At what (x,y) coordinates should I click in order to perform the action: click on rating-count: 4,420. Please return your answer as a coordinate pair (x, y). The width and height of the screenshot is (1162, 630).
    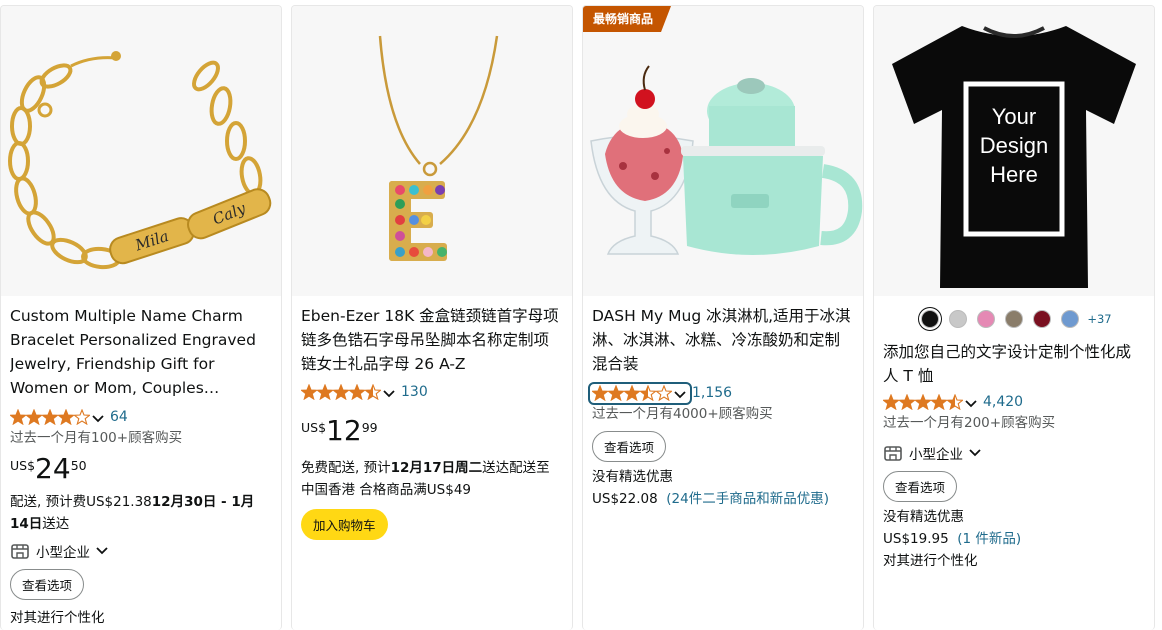
    Looking at the image, I should click on (1003, 402).